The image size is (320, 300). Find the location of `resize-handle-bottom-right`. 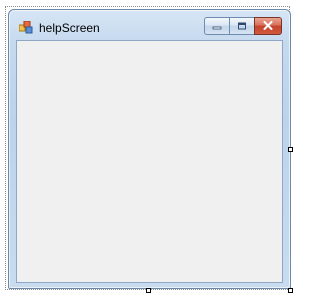

resize-handle-bottom-right is located at coordinates (290, 290).